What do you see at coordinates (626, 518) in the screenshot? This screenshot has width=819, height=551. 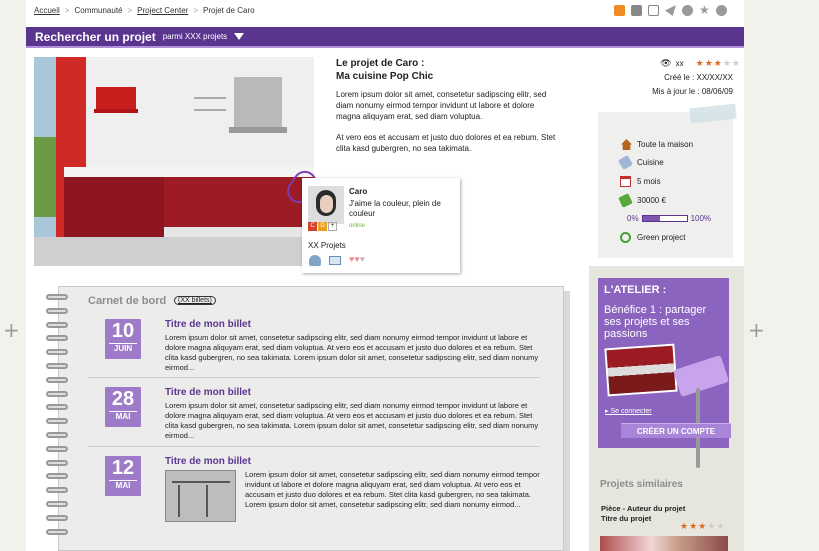 I see `similar-project-title: Titre du projet` at bounding box center [626, 518].